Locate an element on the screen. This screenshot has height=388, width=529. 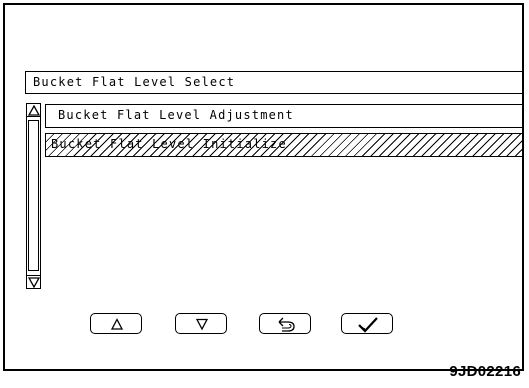
menu-item-flat-level-initialize: Bucket Flat Level Initialize is located at coordinates (284, 145).